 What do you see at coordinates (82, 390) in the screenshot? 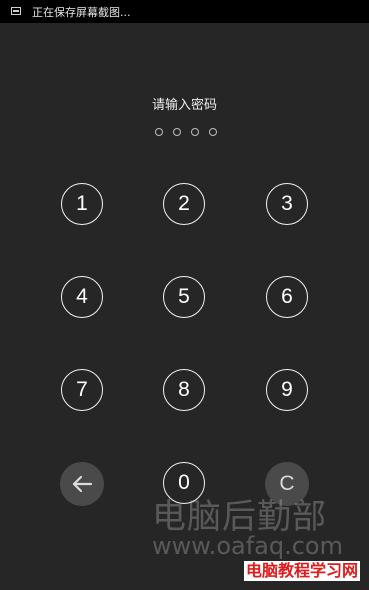
I see `key-7: 7` at bounding box center [82, 390].